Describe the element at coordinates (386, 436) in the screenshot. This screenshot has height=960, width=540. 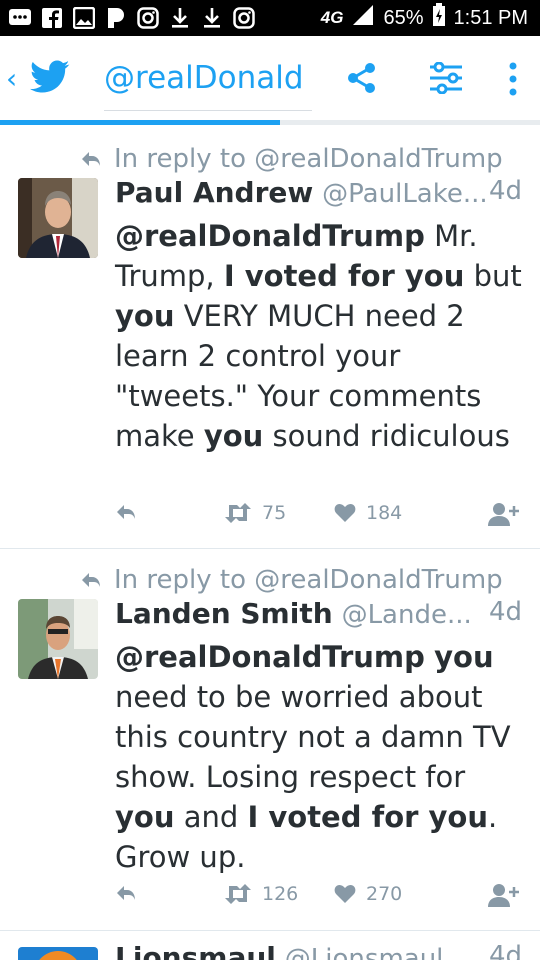
I see `text-segment: sound ridiculous` at that location.